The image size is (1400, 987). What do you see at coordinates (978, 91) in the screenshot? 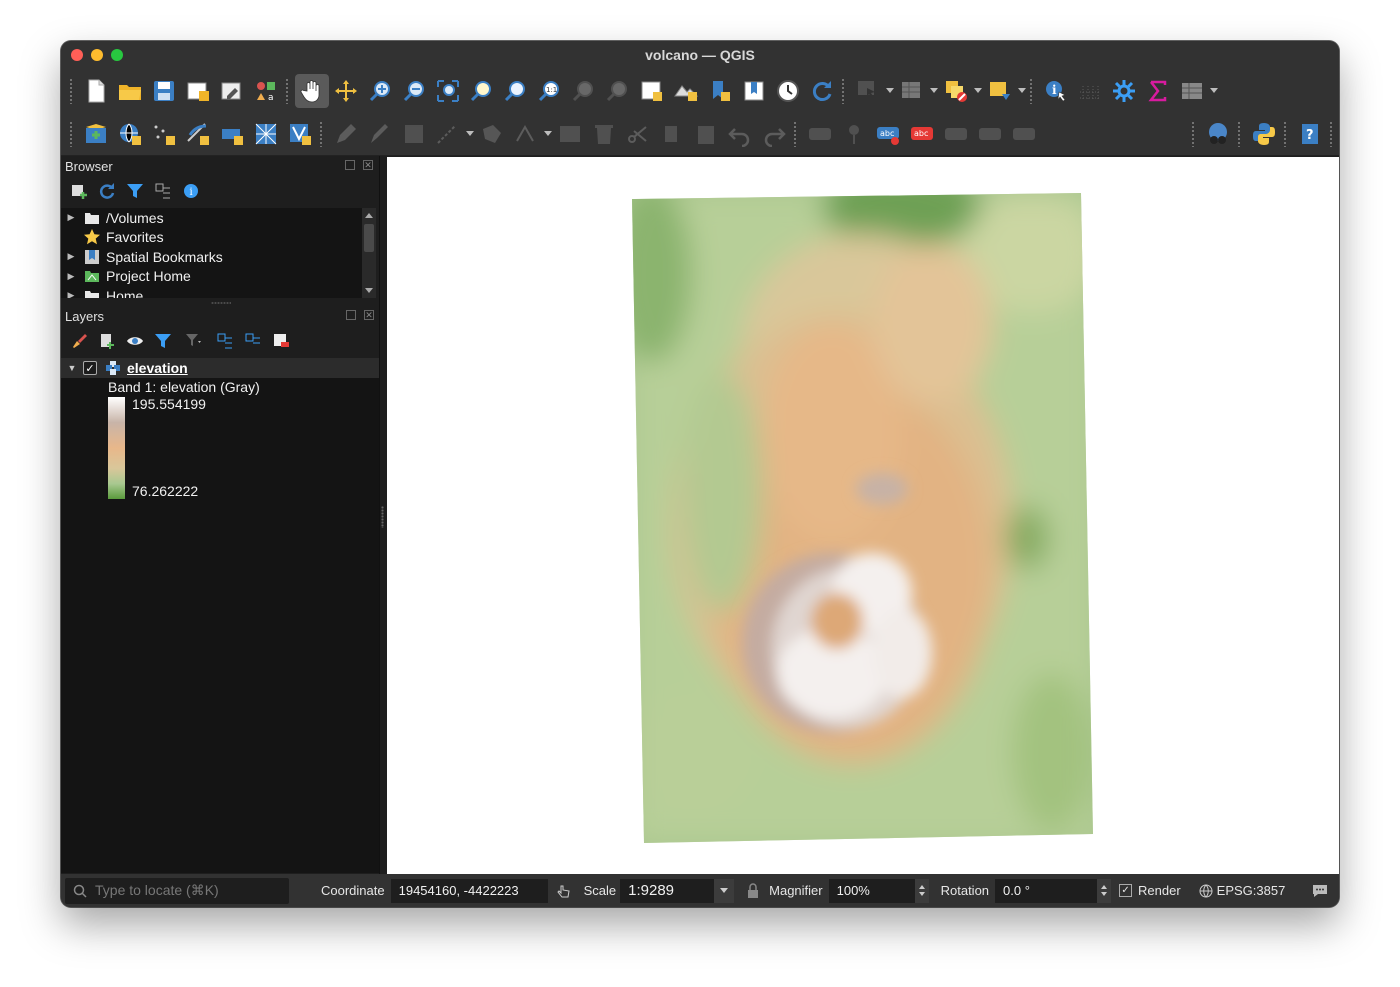
I see `deselect-dropdown` at bounding box center [978, 91].